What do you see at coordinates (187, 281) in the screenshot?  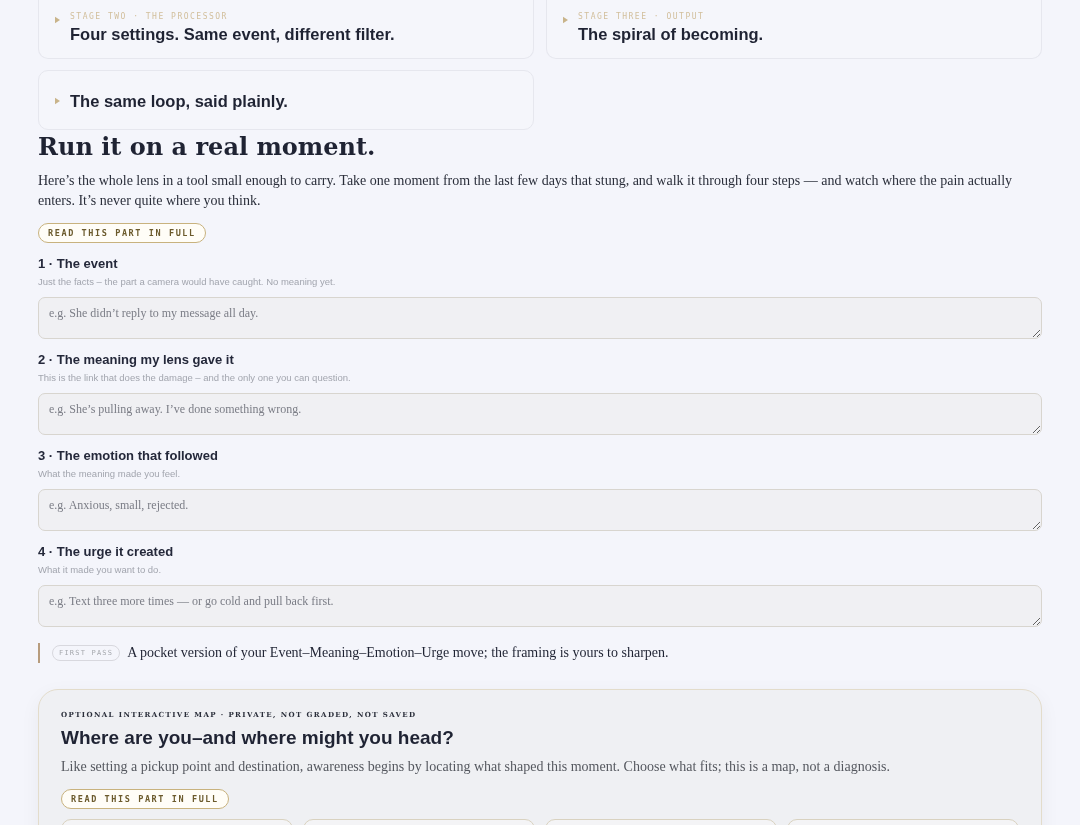 I see `step-hint: Just the facts – the part a camera would have caught. No meaning yet.` at bounding box center [187, 281].